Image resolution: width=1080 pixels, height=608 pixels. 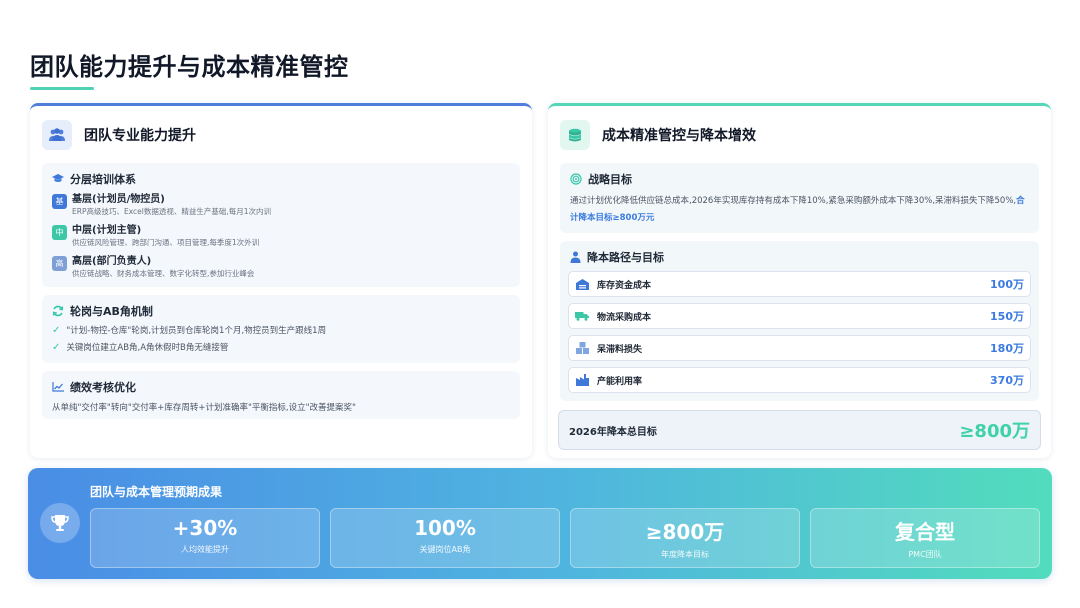 What do you see at coordinates (799, 430) in the screenshot?
I see `total-target-box: 2026年降本总目标 ≥800万` at bounding box center [799, 430].